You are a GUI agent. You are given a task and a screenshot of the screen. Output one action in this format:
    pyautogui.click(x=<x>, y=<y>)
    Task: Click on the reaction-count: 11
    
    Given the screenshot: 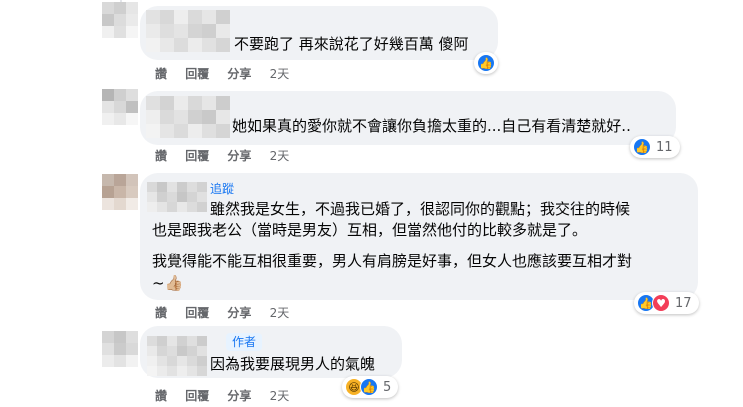 What is the action you would take?
    pyautogui.click(x=664, y=147)
    